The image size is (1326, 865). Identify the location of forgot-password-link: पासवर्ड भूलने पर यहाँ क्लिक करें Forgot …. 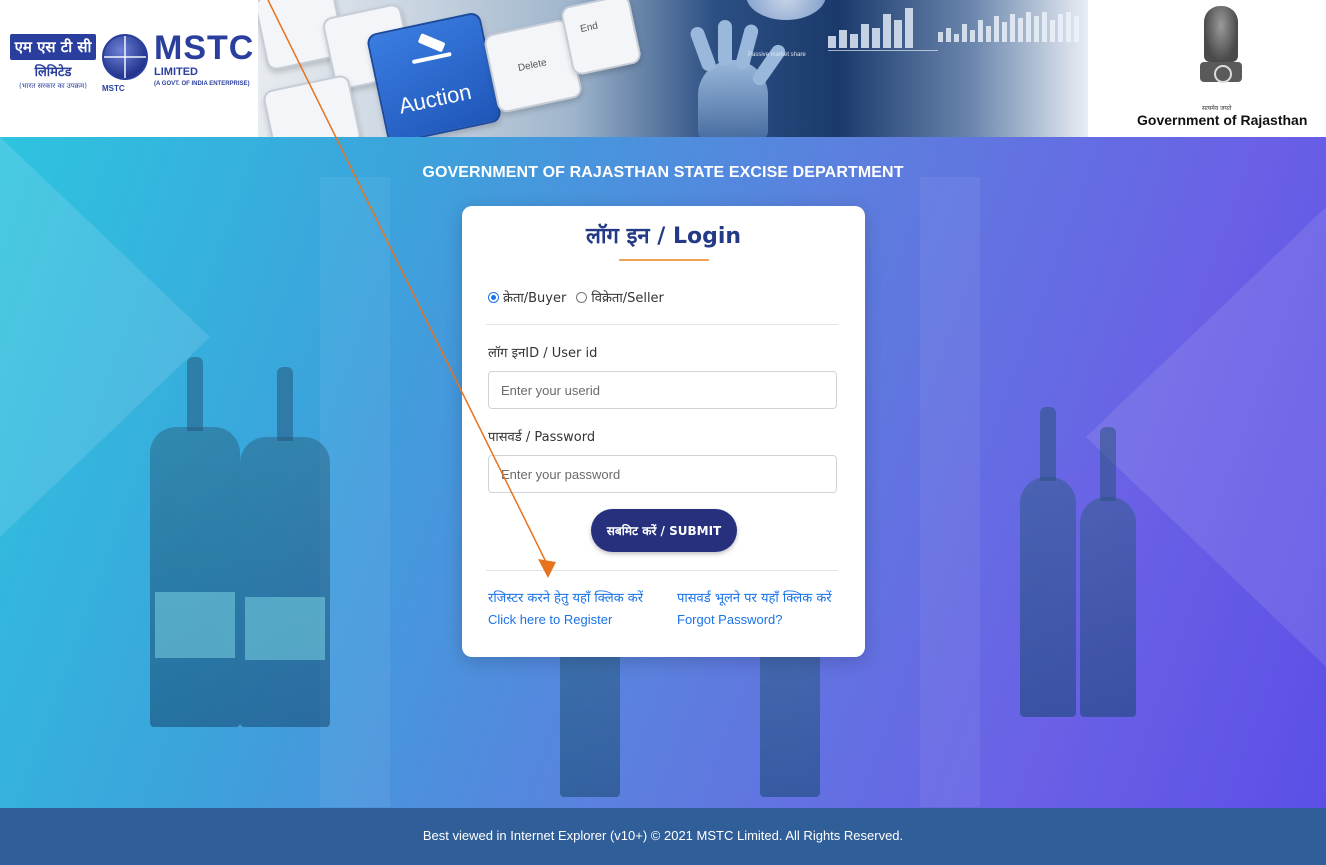
(754, 609).